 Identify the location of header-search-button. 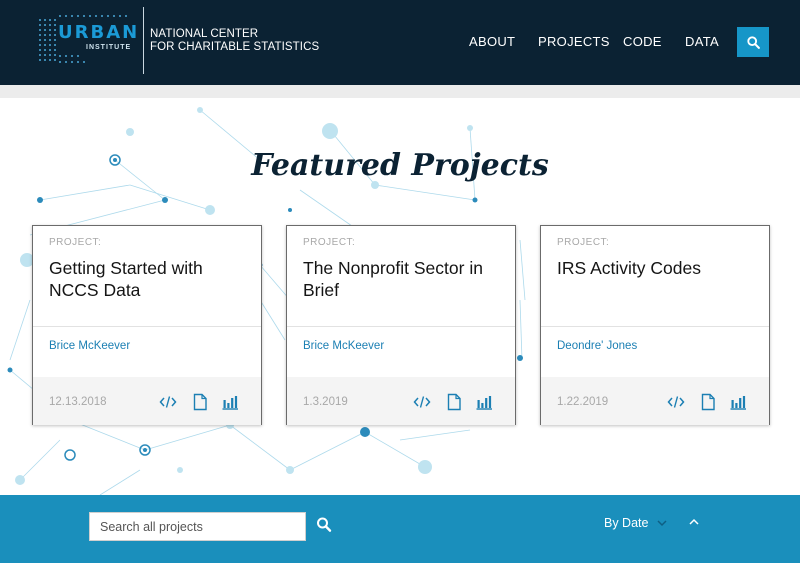
(753, 42).